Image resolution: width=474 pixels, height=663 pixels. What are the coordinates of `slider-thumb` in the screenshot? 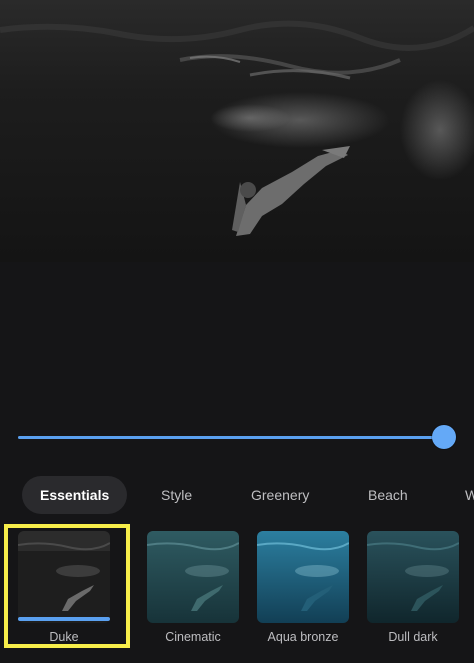 It's located at (444, 437).